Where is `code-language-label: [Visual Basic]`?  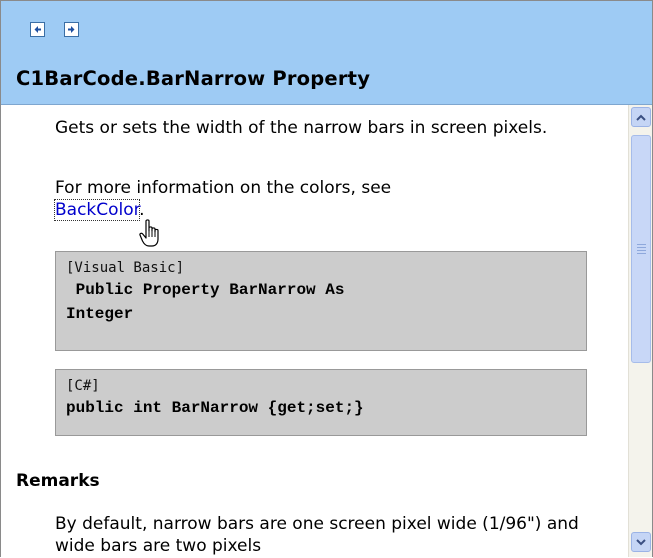
code-language-label: [Visual Basic] is located at coordinates (125, 268).